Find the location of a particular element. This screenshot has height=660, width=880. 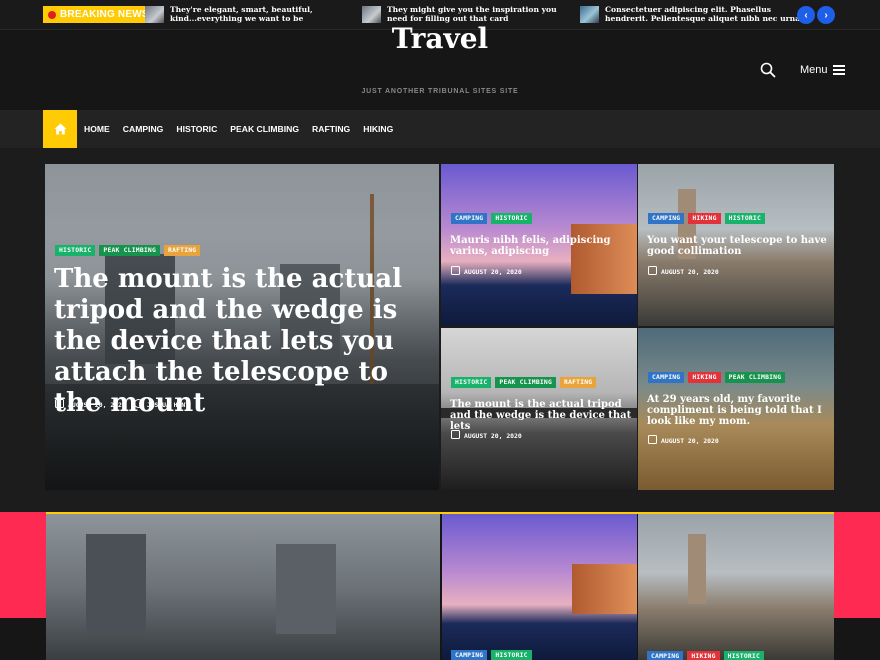

user-icon is located at coordinates (138, 403).